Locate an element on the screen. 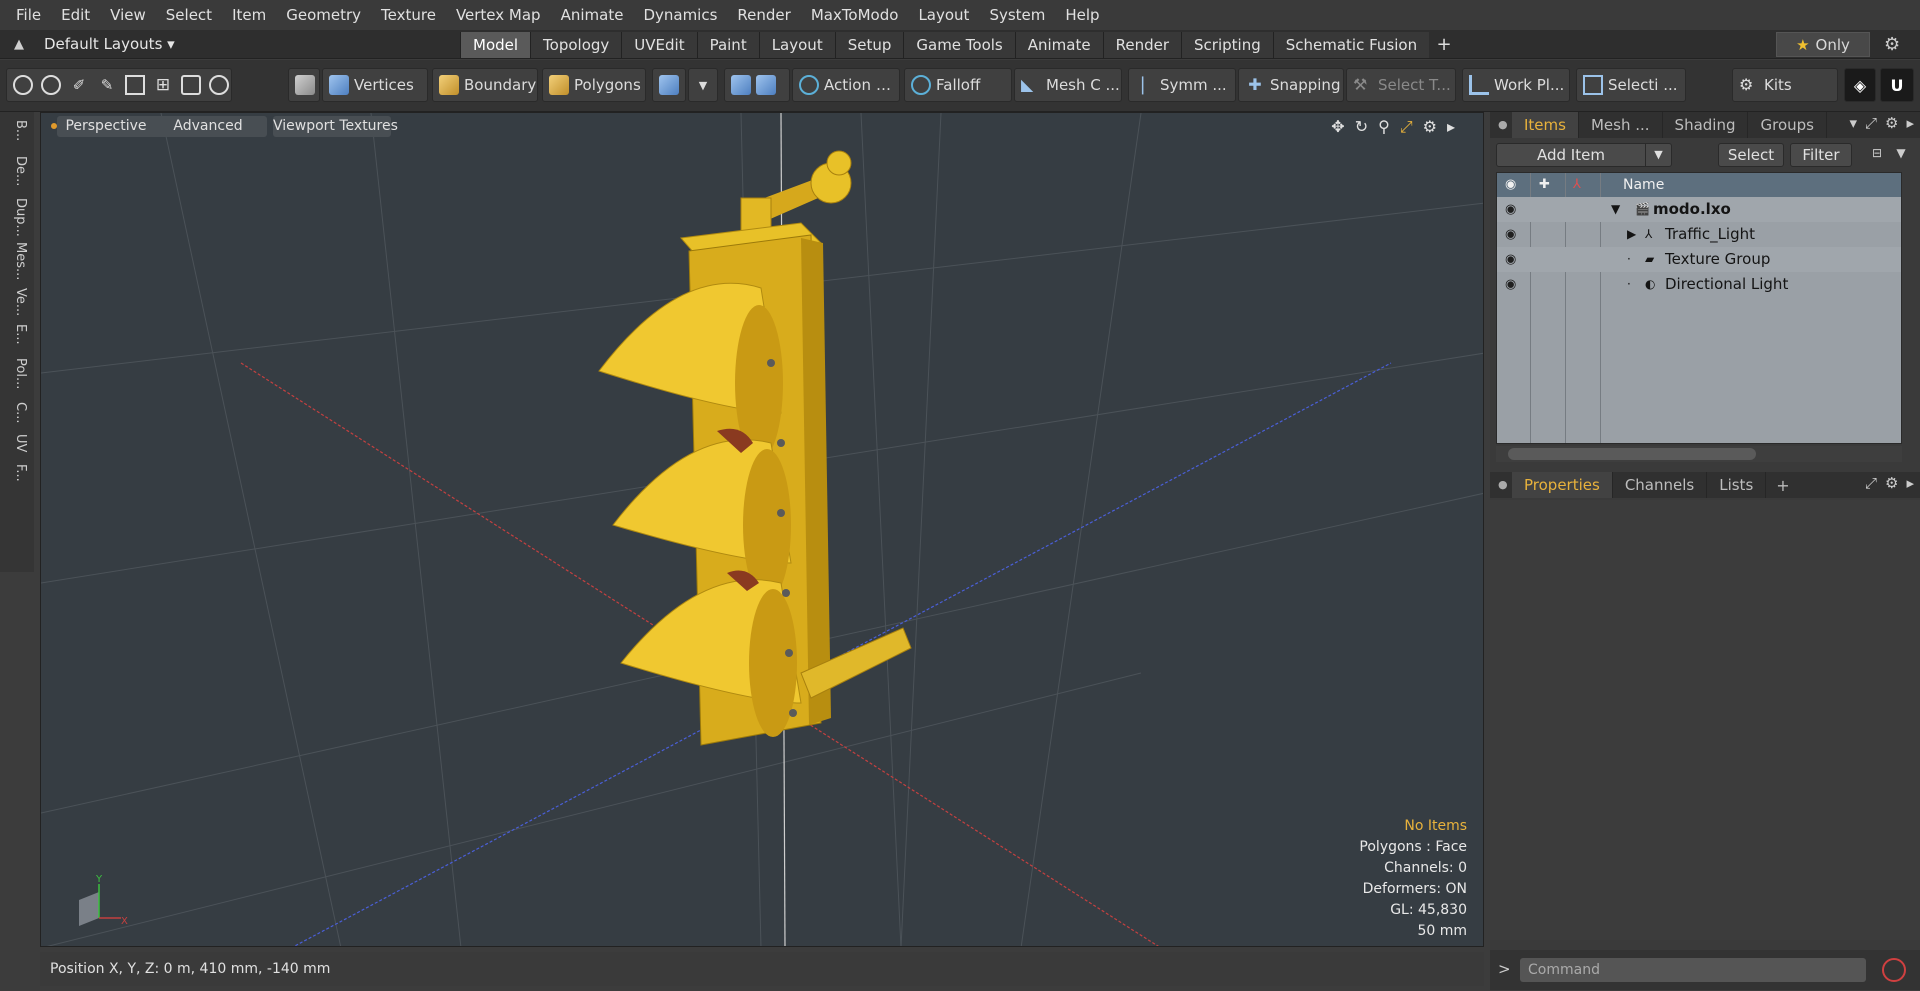 Image resolution: width=1920 pixels, height=991 pixels. kits-button: ⚙ Kits is located at coordinates (1785, 85).